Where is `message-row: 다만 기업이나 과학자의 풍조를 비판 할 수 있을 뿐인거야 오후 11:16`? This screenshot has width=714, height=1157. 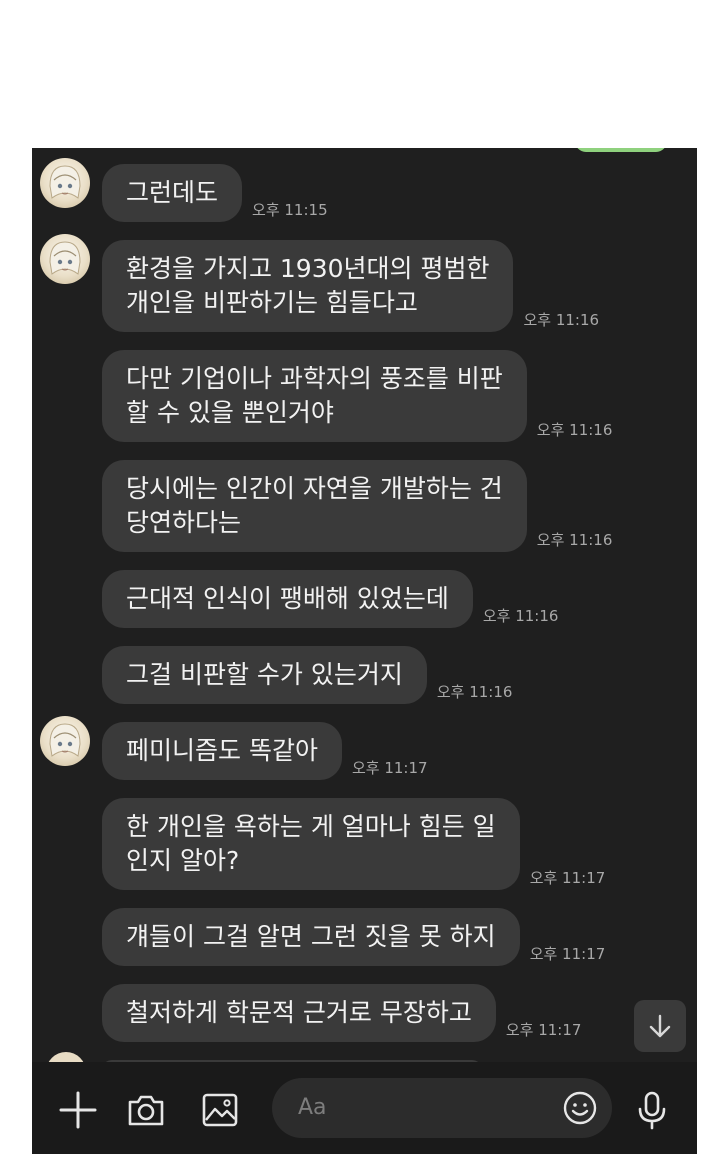 message-row: 다만 기업이나 과학자의 풍조를 비판 할 수 있을 뿐인거야 오후 11:16 is located at coordinates (357, 396).